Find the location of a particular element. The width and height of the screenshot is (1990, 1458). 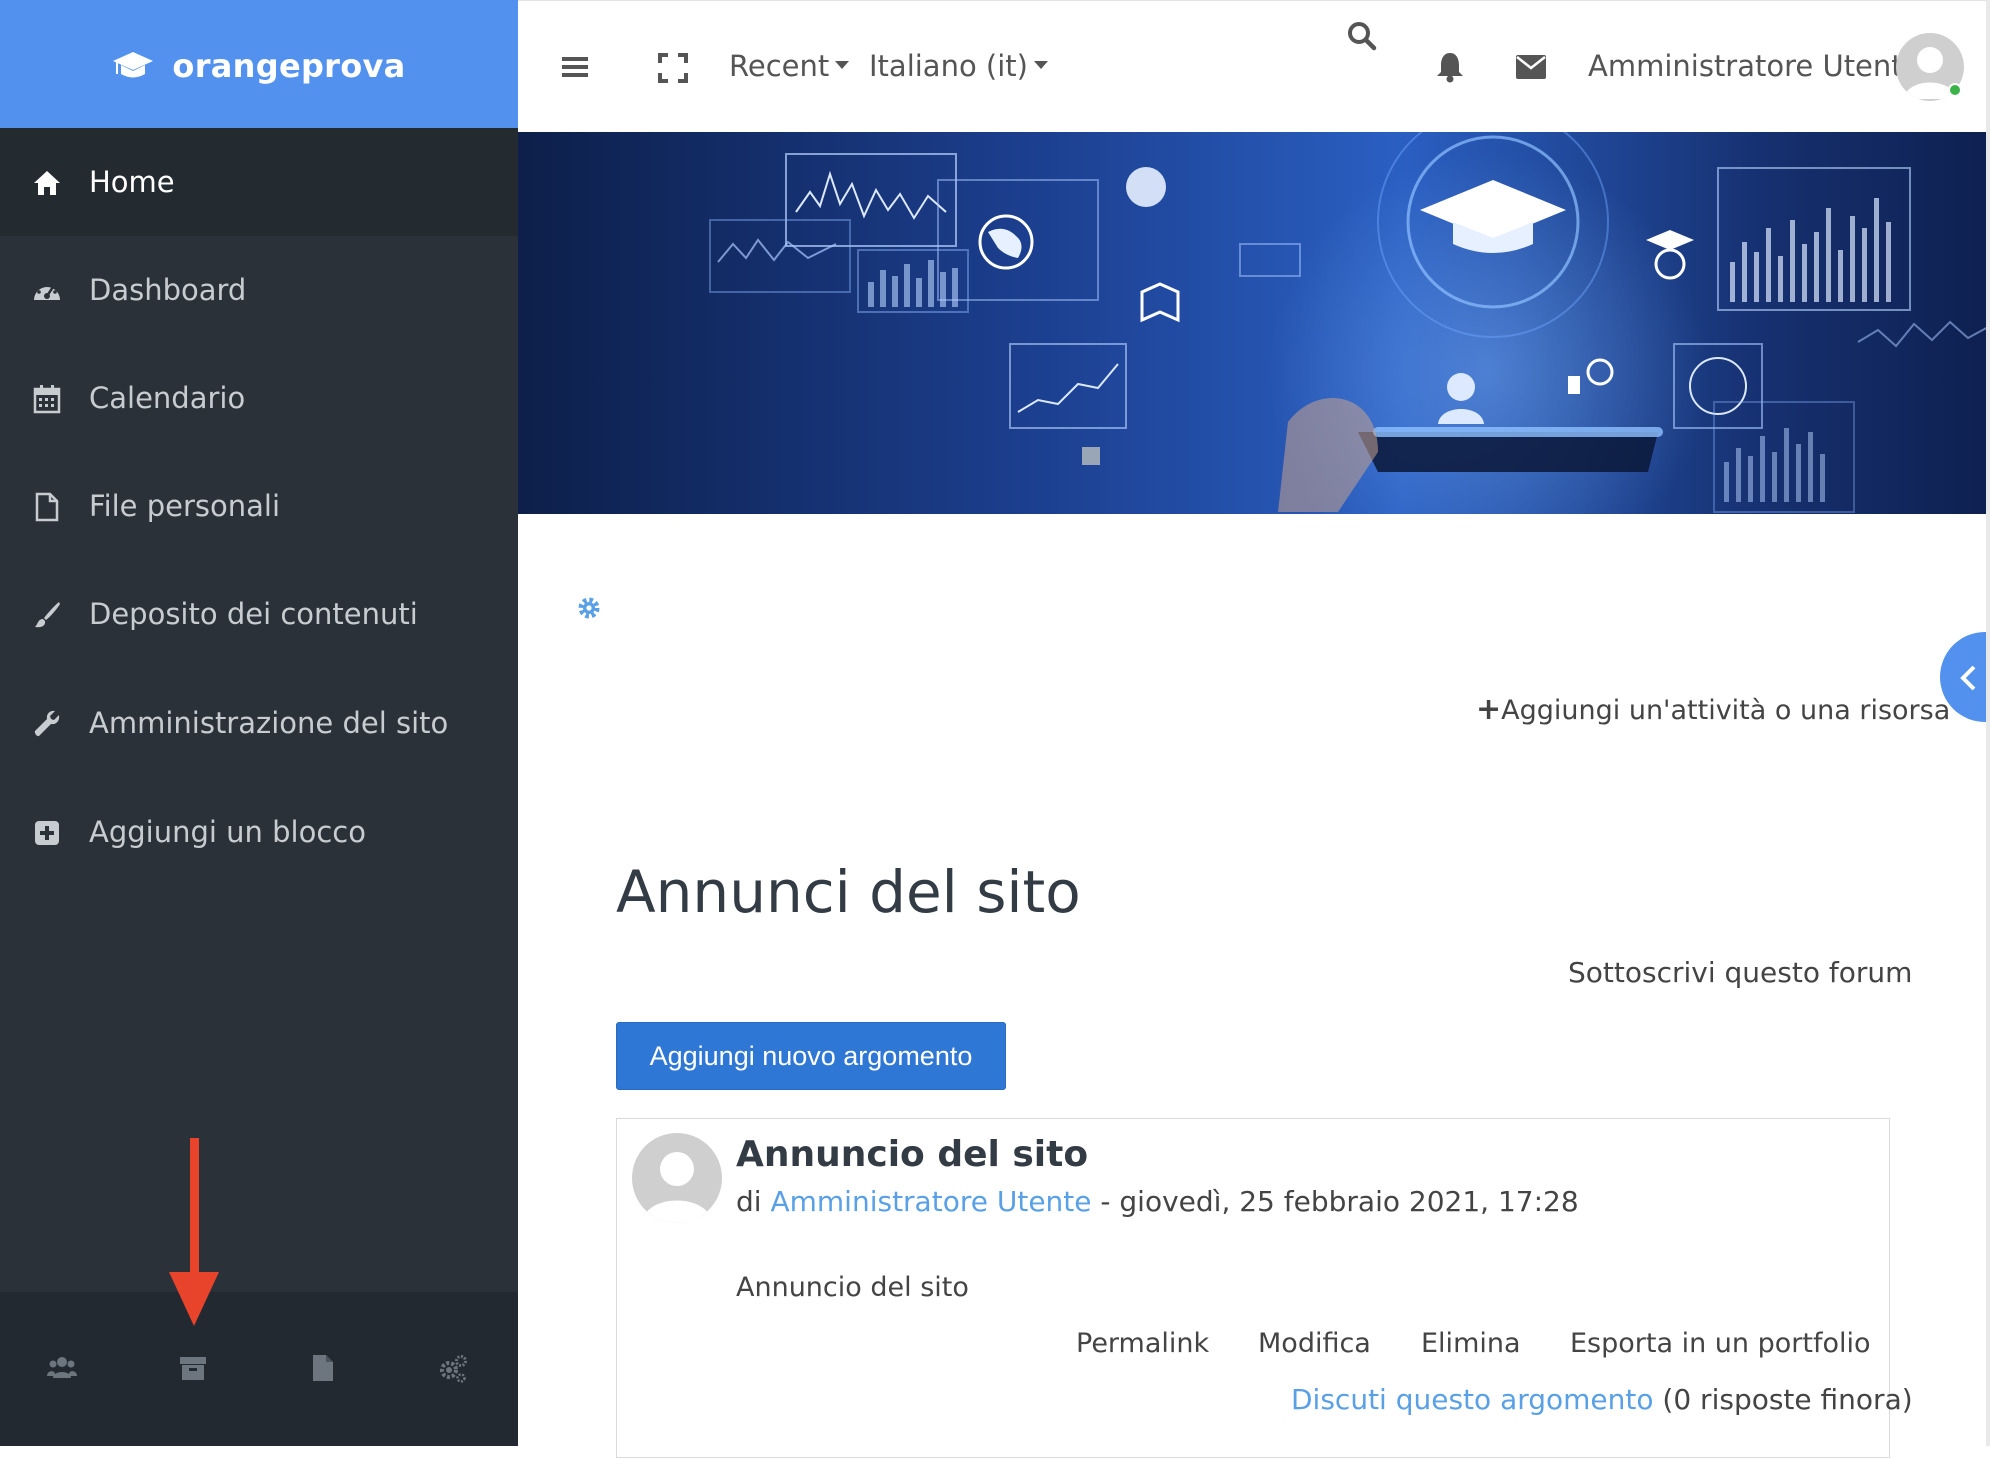

subscribe-forum-link: Sottoscrivi questo forum is located at coordinates (1740, 972).